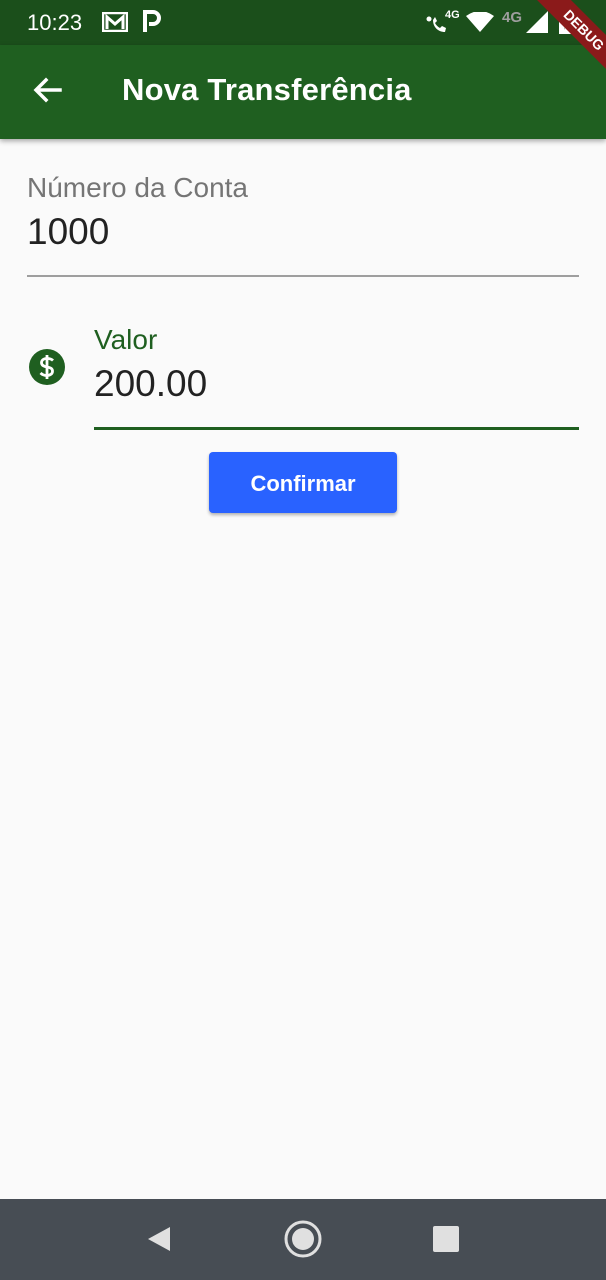  What do you see at coordinates (267, 89) in the screenshot?
I see `page-title: Nova Transferência` at bounding box center [267, 89].